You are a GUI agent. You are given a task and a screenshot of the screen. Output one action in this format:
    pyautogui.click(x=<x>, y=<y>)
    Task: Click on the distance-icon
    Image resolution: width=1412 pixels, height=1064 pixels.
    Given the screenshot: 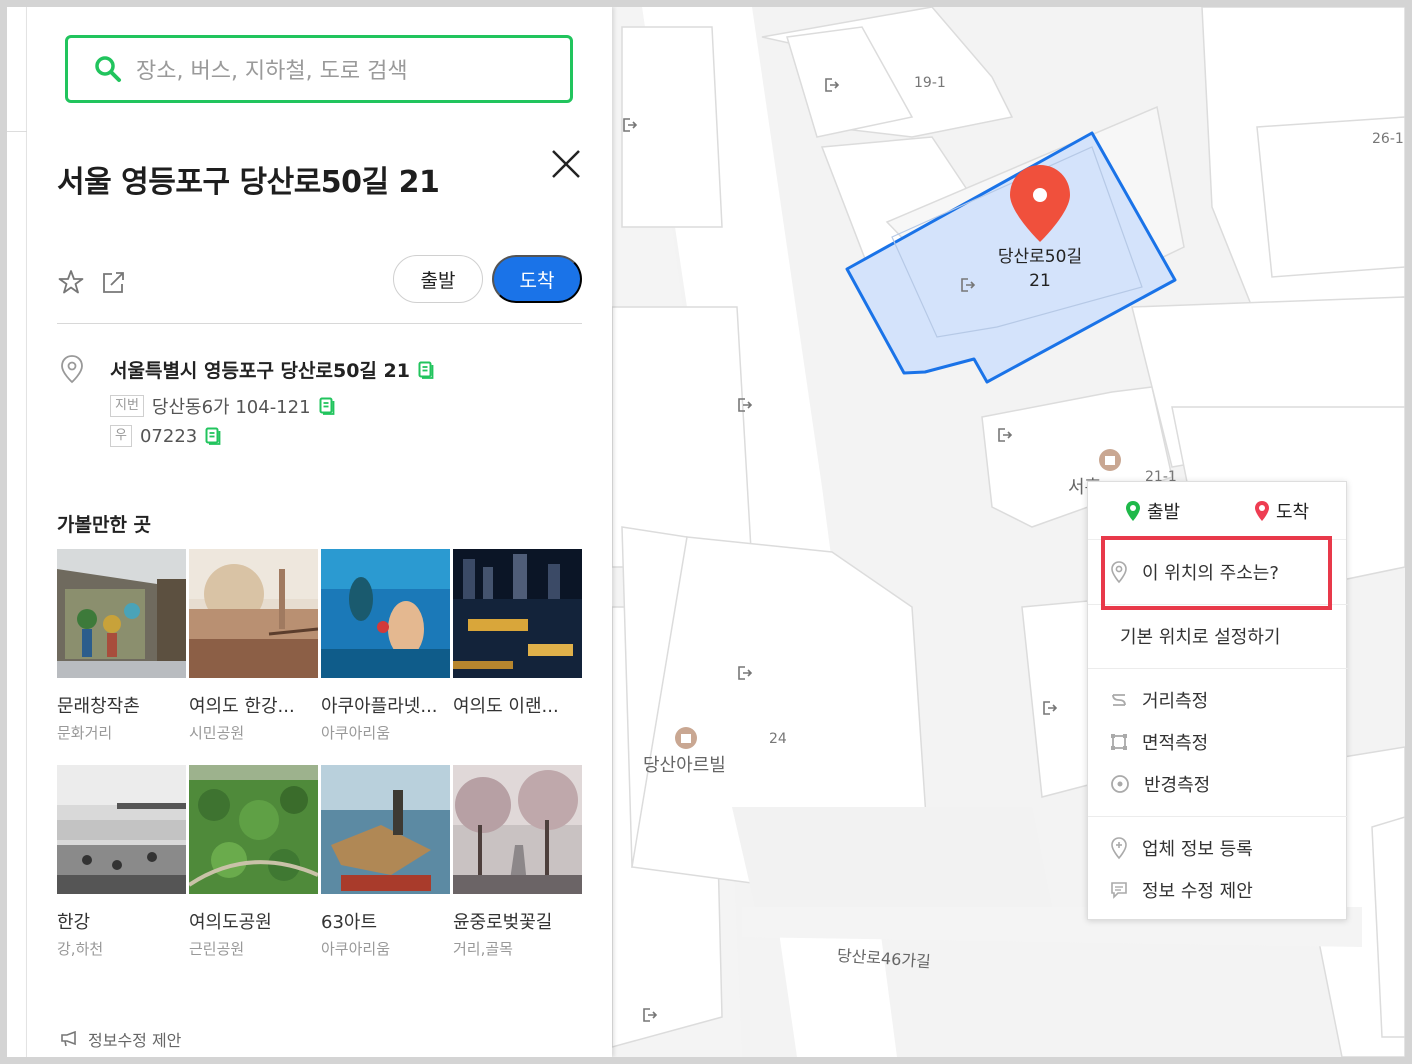 What is the action you would take?
    pyautogui.click(x=1119, y=700)
    